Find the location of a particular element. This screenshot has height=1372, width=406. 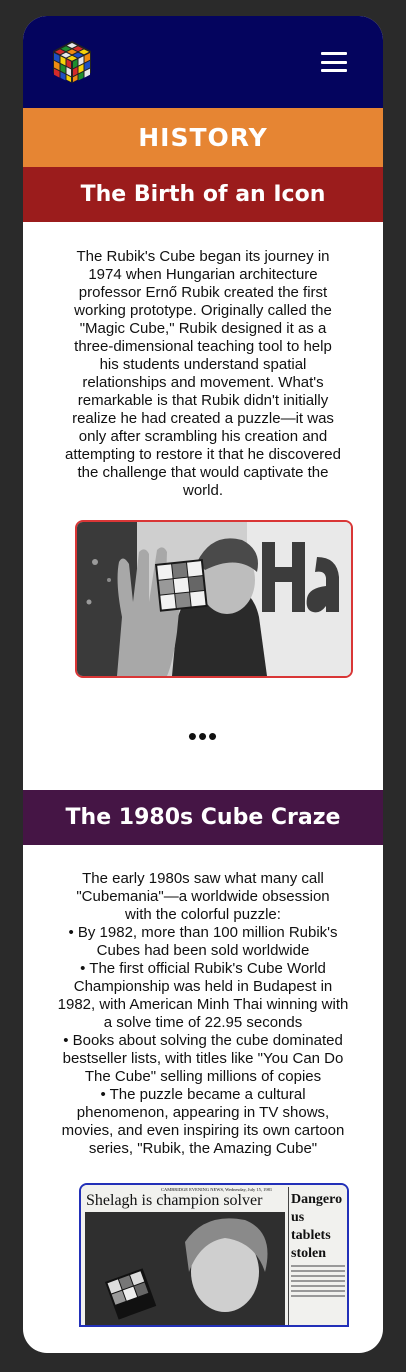

section-heading: The Birth of an Icon is located at coordinates (203, 194).